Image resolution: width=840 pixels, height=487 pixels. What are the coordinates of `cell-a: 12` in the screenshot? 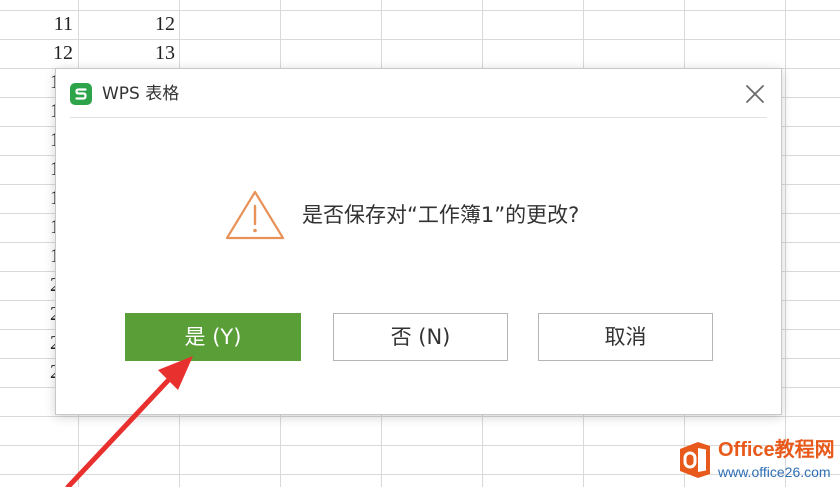 It's located at (36, 53).